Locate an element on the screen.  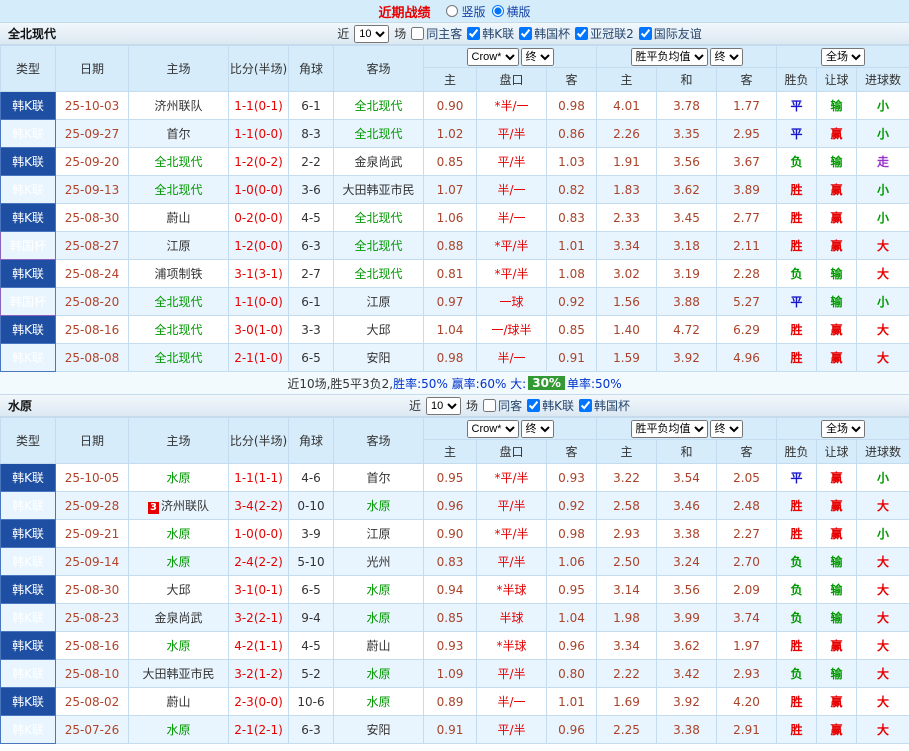
layout-option-horizontal: 横版 is located at coordinates (511, 11).